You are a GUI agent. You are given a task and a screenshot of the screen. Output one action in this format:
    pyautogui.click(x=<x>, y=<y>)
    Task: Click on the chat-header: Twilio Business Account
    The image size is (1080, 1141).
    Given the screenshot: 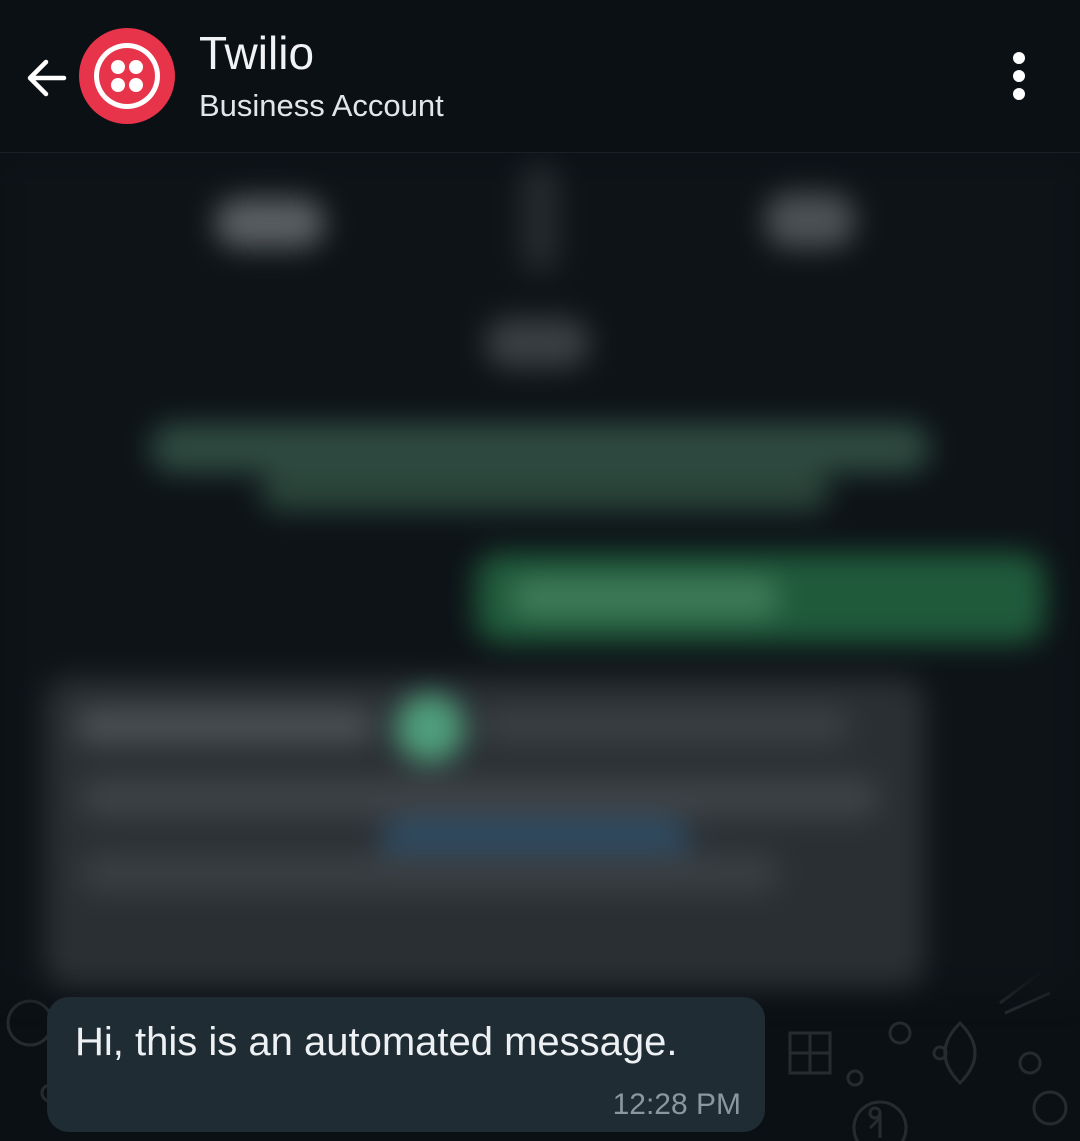 What is the action you would take?
    pyautogui.click(x=540, y=76)
    